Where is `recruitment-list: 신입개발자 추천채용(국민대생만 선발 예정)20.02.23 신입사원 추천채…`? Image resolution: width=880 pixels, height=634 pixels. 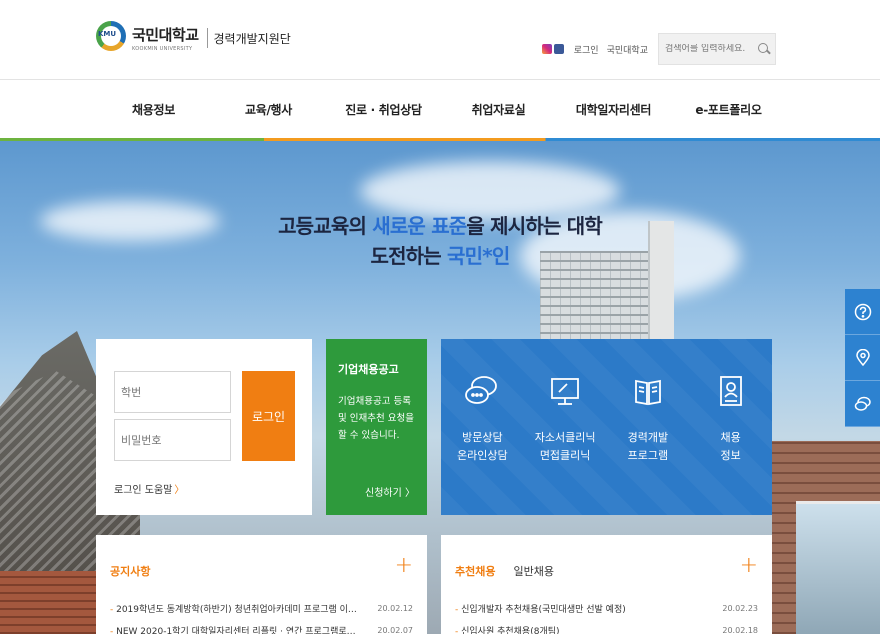
recruitment-list: 신입개발자 추천채용(국민대생만 선발 예정)20.02.23 신입사원 추천채… is located at coordinates (606, 615).